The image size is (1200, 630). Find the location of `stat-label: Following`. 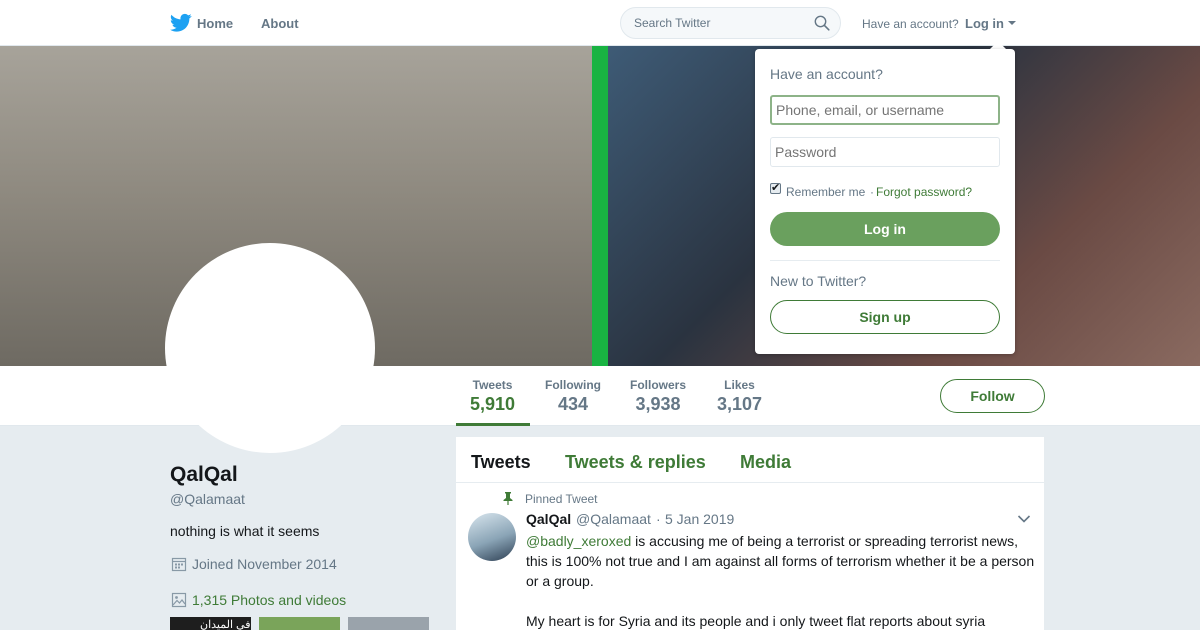

stat-label: Following is located at coordinates (573, 385).